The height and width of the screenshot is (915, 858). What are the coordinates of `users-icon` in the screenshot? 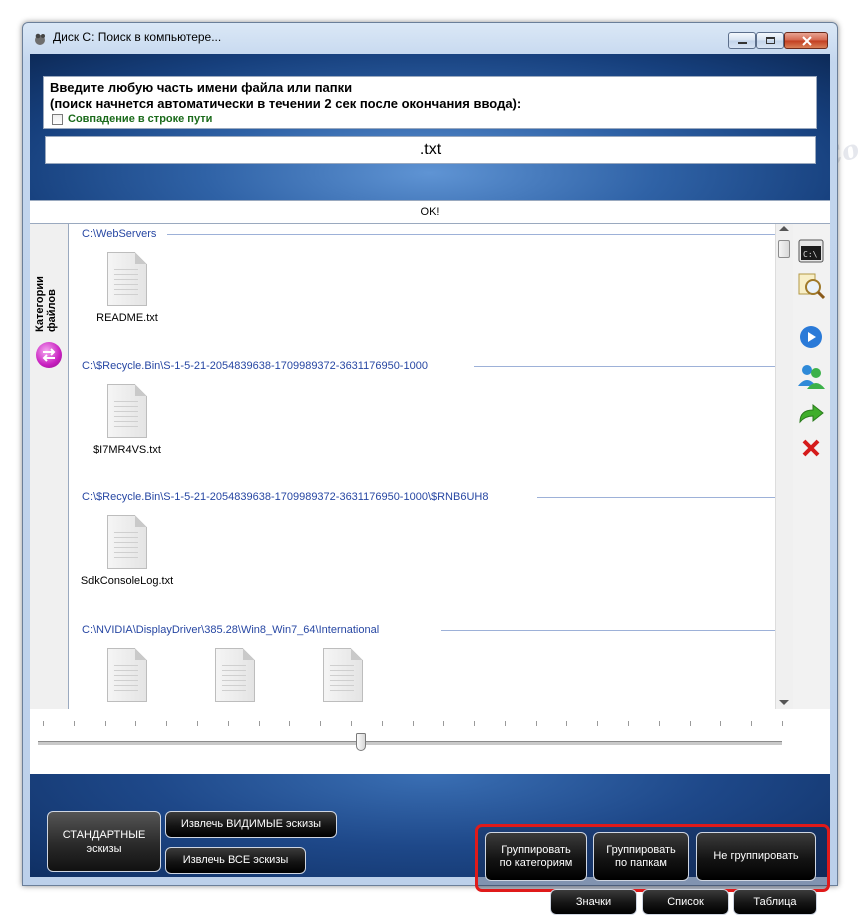 It's located at (811, 376).